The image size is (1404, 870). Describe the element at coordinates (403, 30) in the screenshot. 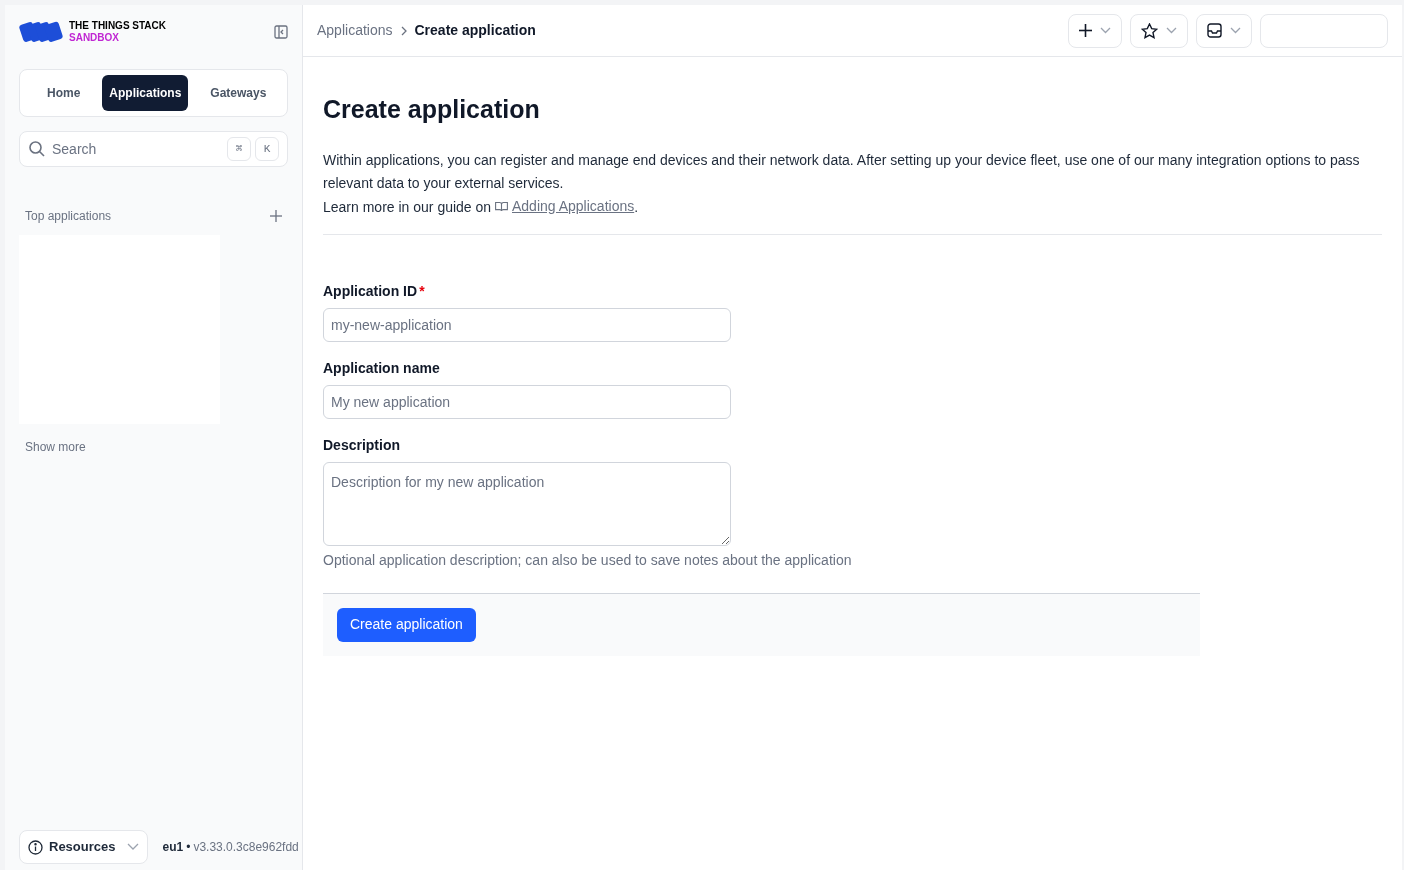

I see `chevron-right-icon` at that location.